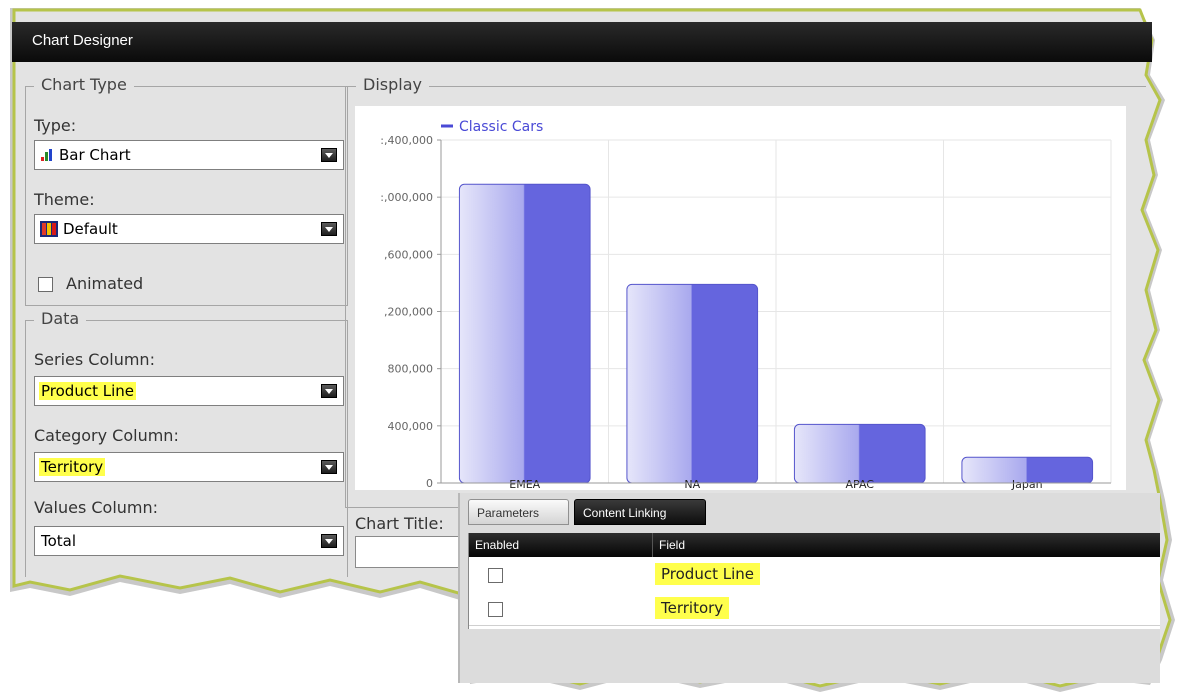 This screenshot has width=1179, height=694. I want to click on x-tick-label: EMEA, so click(524, 484).